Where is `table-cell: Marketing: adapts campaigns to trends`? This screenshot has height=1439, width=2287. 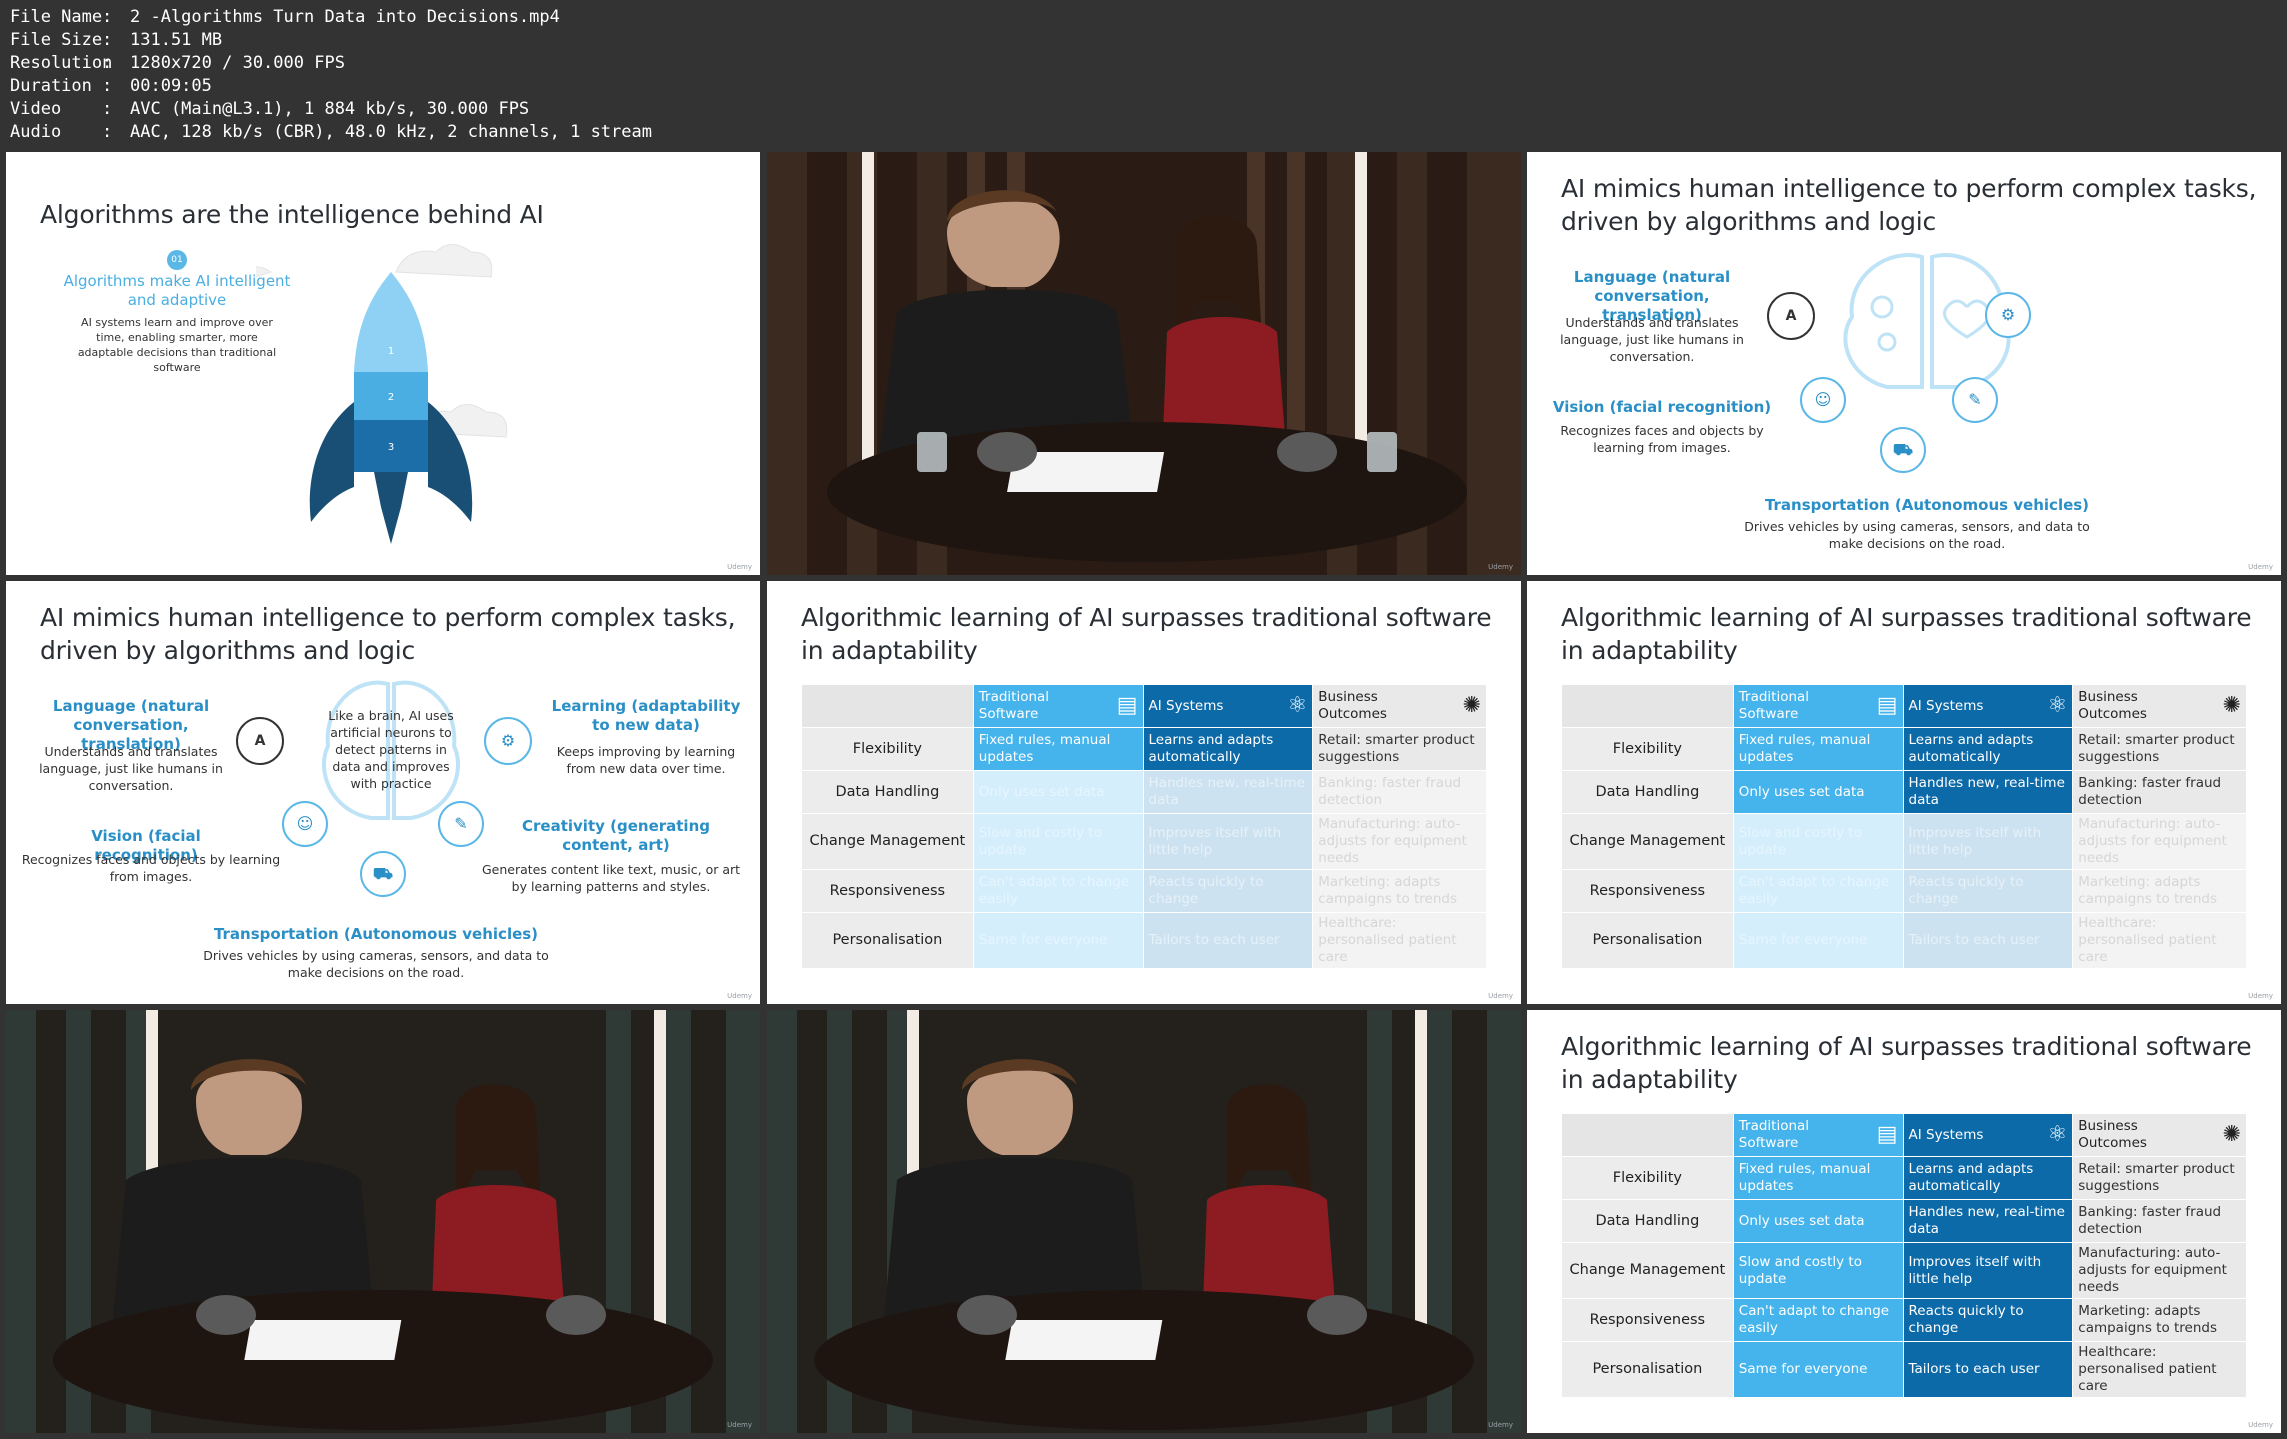 table-cell: Marketing: adapts campaigns to trends is located at coordinates (2159, 891).